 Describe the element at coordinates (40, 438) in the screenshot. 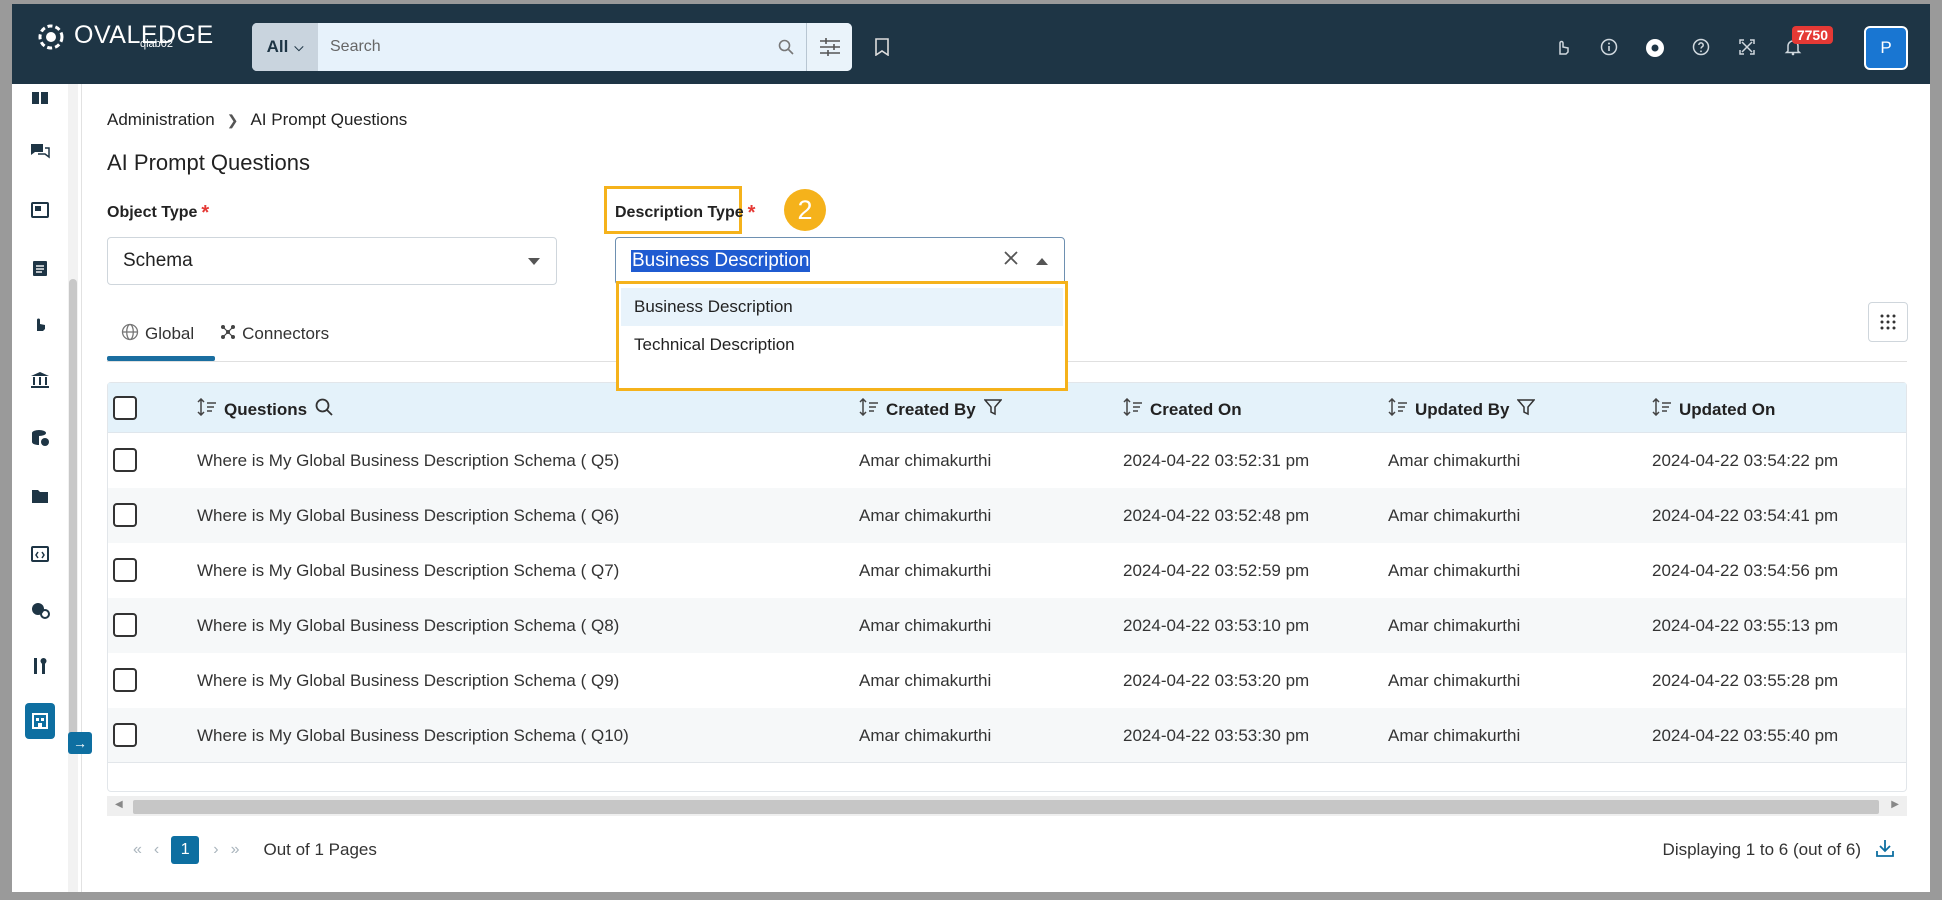

I see `database-check-icon` at that location.